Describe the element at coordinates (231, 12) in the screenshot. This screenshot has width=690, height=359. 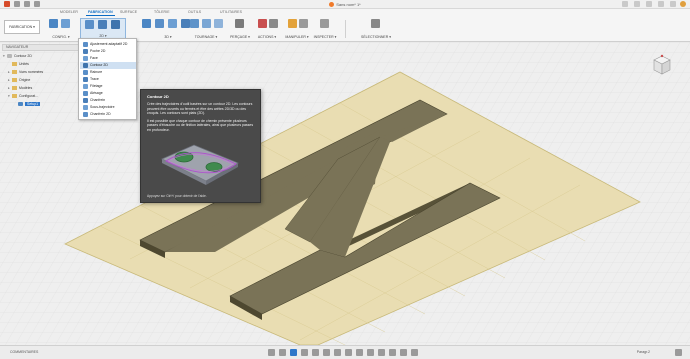
I see `tab-utilities: UTILITAIRES` at that location.